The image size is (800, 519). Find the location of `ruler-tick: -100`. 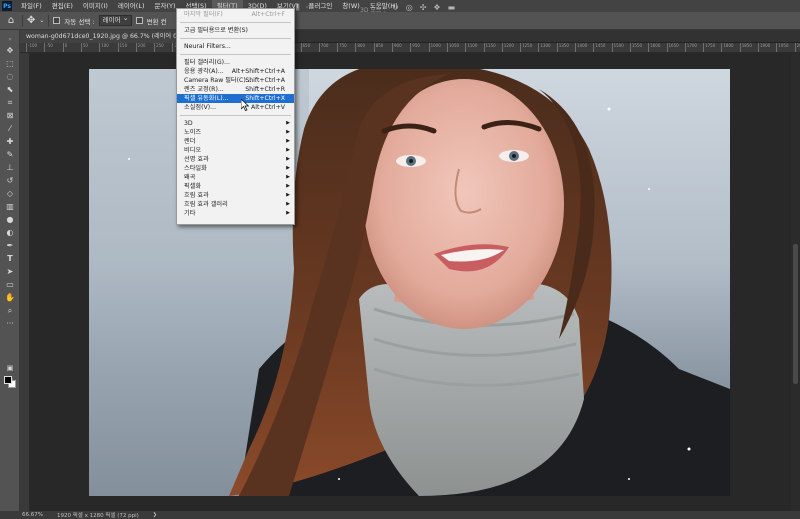

ruler-tick: -100 is located at coordinates (31, 47).